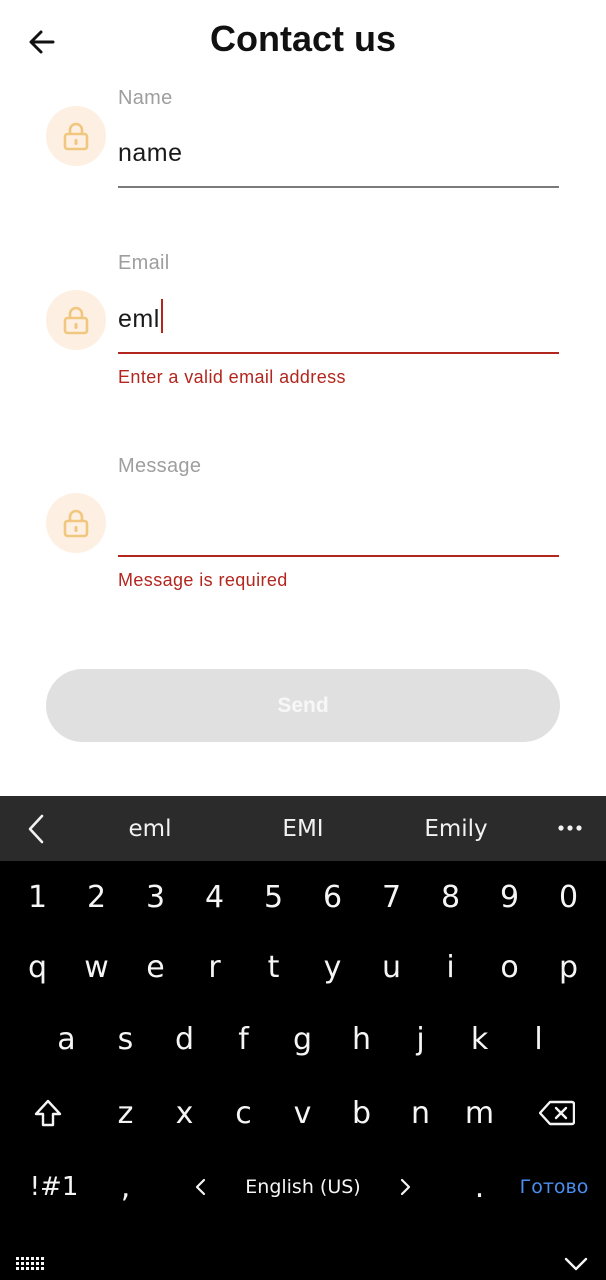 This screenshot has width=606, height=1280. I want to click on shift-key, so click(48, 1113).